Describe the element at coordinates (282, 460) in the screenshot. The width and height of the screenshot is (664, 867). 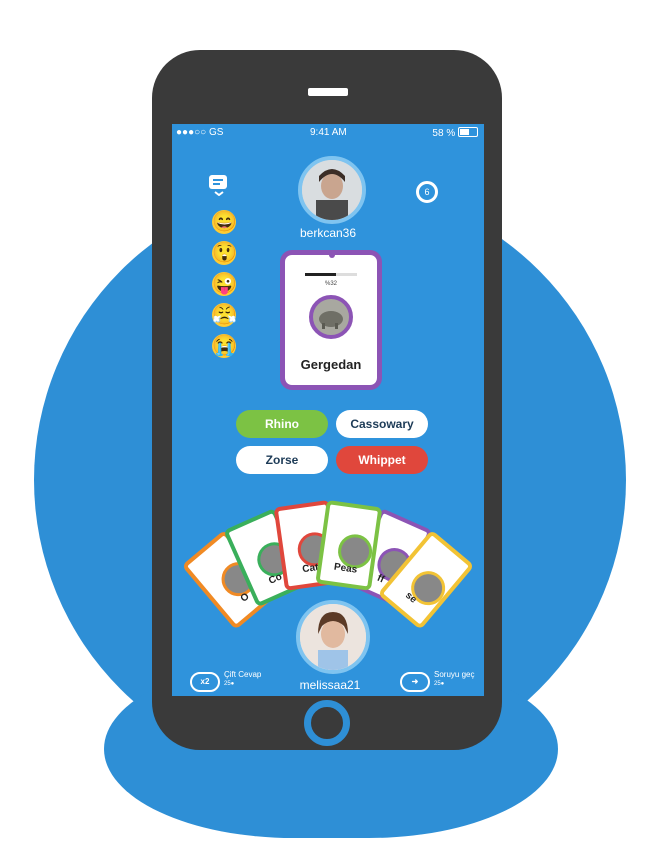
I see `answer-button-3: Zorse` at that location.